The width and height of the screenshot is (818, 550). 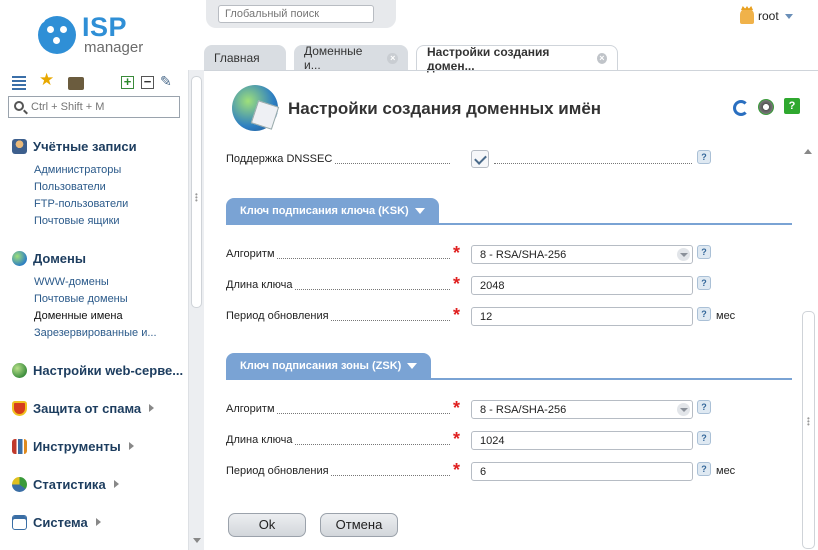 I want to click on sidebar-group-title: Система, so click(x=60, y=522).